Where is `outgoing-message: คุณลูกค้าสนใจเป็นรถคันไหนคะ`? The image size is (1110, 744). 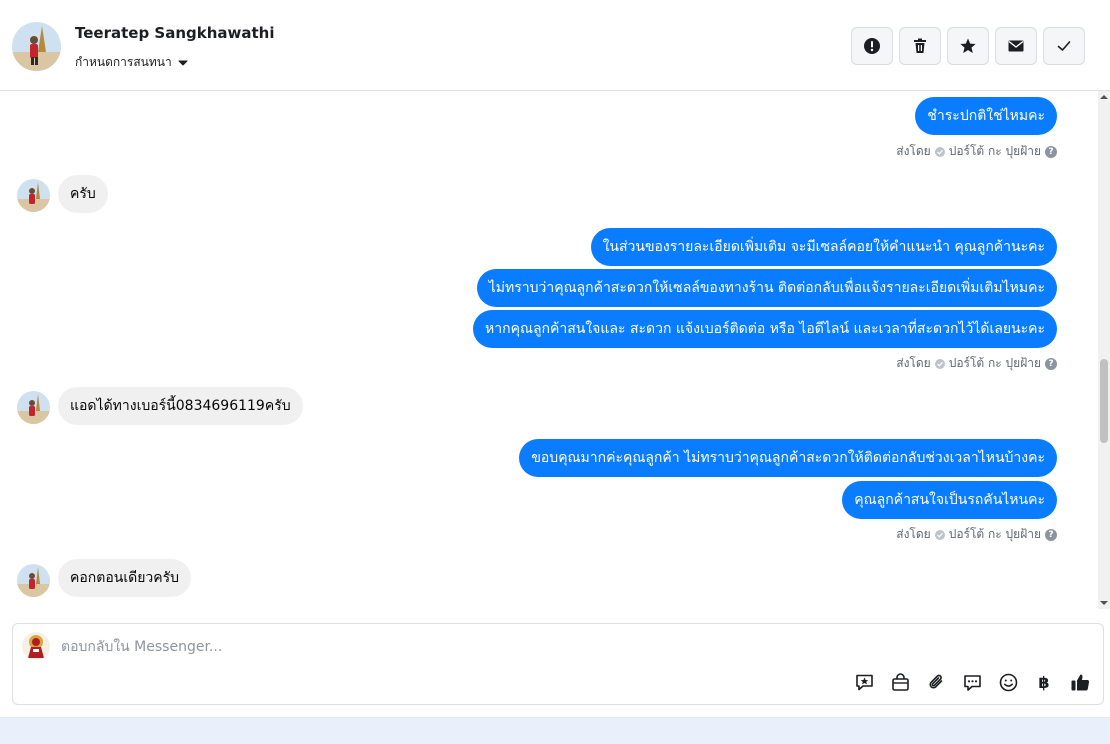
outgoing-message: คุณลูกค้าสนใจเป็นรถคันไหนคะ is located at coordinates (949, 500).